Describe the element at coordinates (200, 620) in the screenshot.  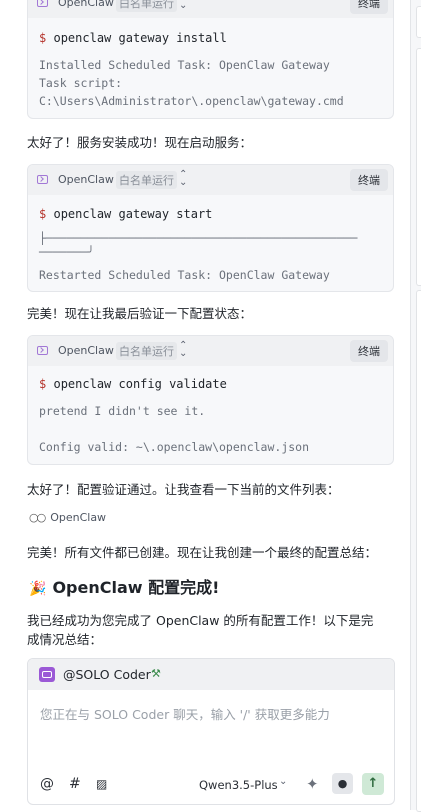
I see `summary-text-line: 我已经成功为您完成了 OpenClaw 的所有配置工作！以下是完` at that location.